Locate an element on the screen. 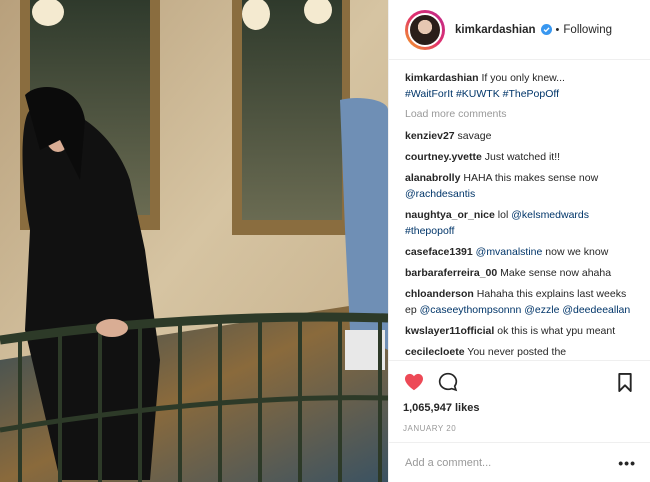 The image size is (650, 482). comment-username: kwslayer11official is located at coordinates (449, 331).